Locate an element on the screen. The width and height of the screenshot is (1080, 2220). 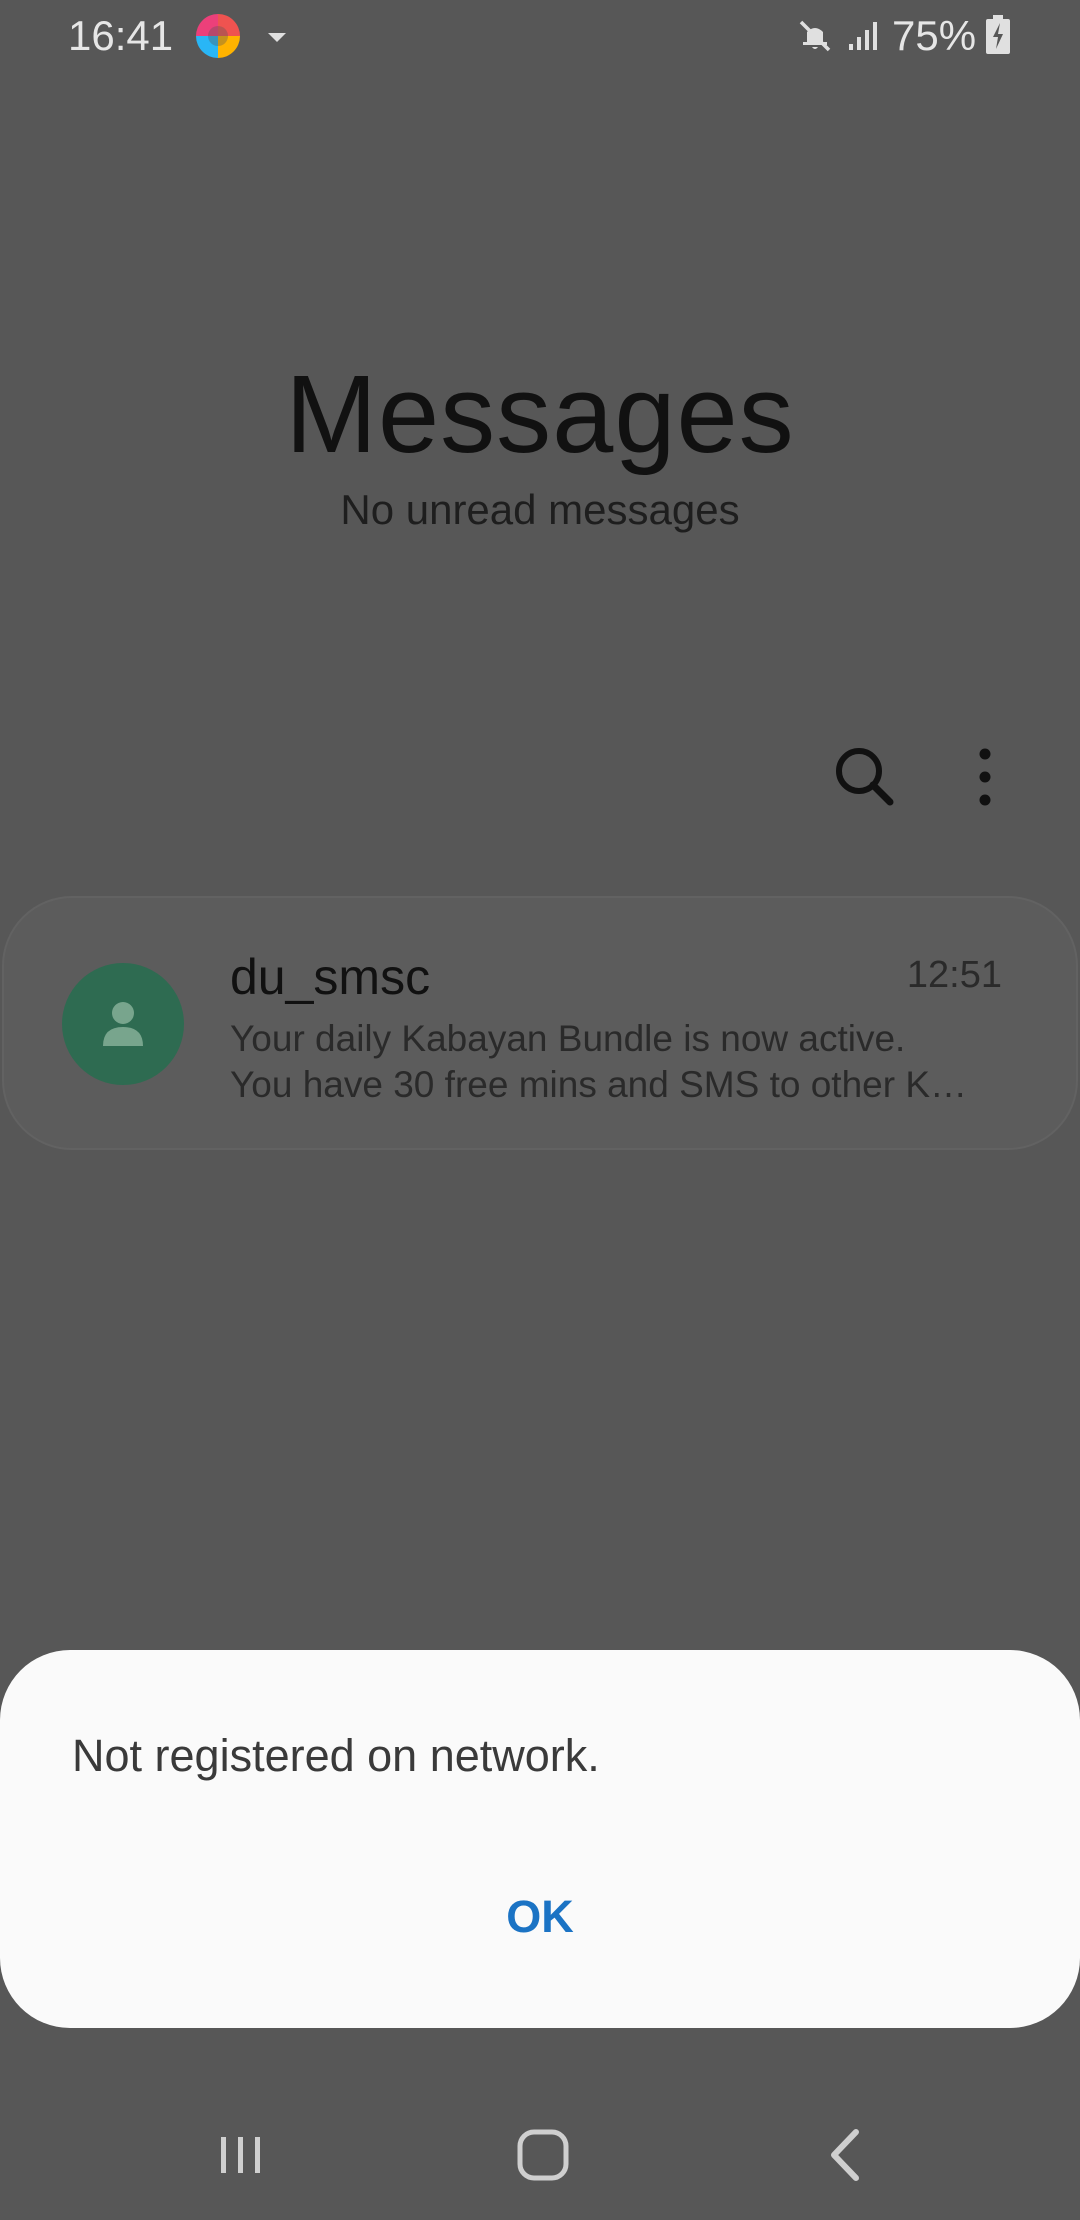
conversation-time: 12:51 is located at coordinates (954, 975).